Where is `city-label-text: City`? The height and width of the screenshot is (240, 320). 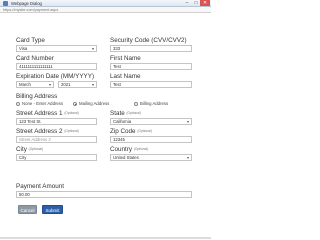
city-label-text: City is located at coordinates (21, 150).